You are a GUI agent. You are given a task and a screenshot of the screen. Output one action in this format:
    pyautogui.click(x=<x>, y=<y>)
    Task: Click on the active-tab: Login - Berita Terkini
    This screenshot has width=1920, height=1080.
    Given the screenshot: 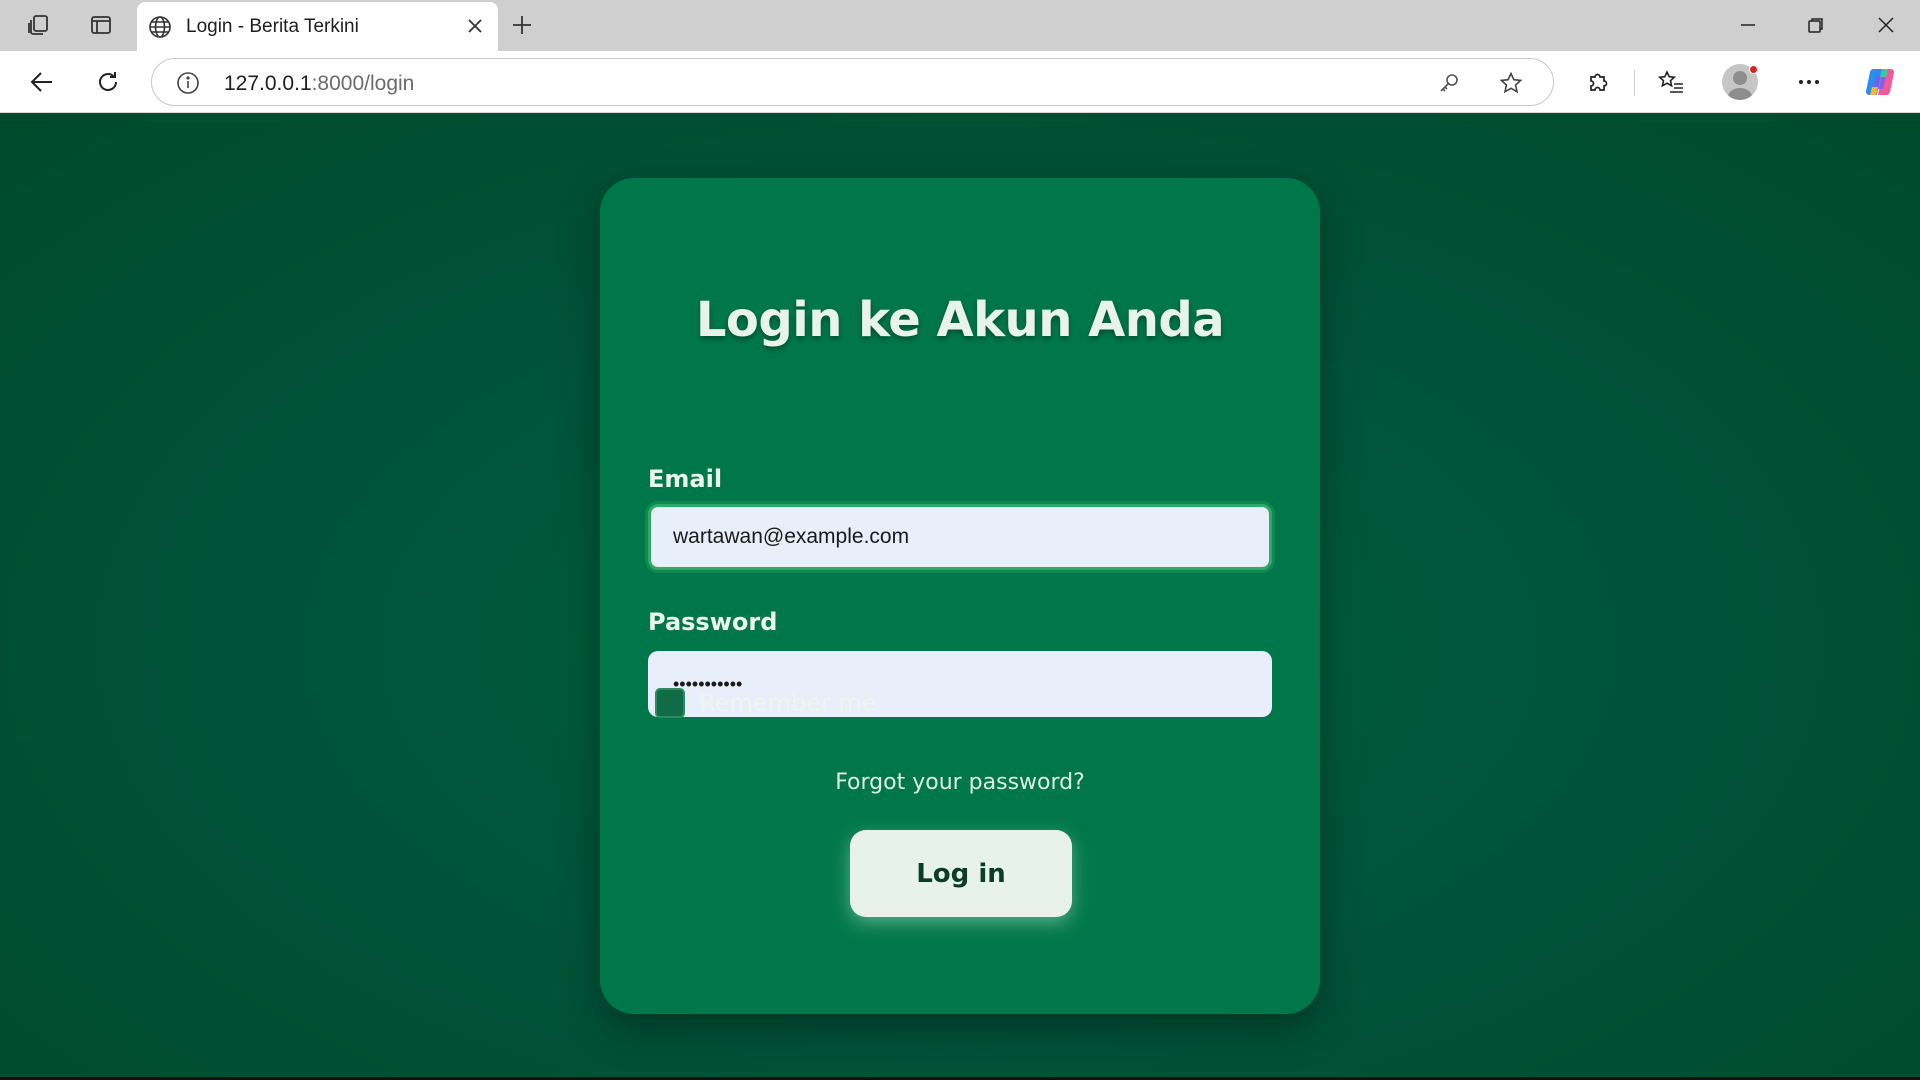 What is the action you would take?
    pyautogui.click(x=317, y=26)
    